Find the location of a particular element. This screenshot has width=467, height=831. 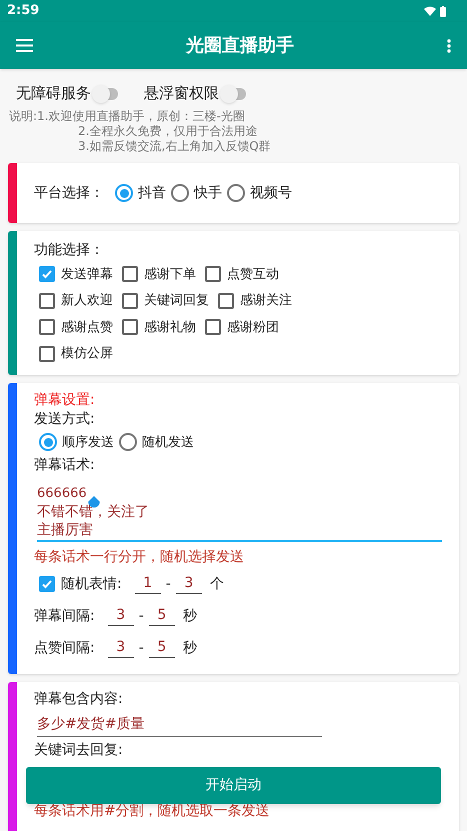

checkbox-label: 感谢点赞 is located at coordinates (87, 327).